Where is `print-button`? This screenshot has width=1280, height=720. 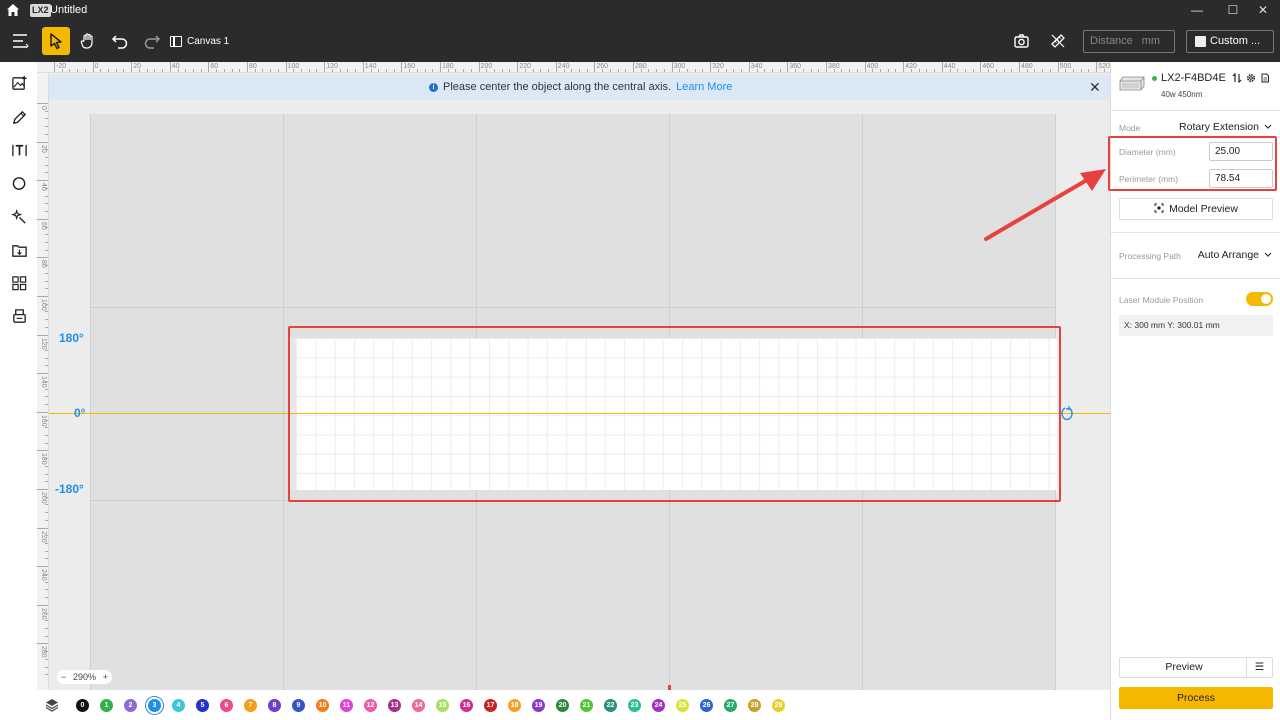 print-button is located at coordinates (19, 316).